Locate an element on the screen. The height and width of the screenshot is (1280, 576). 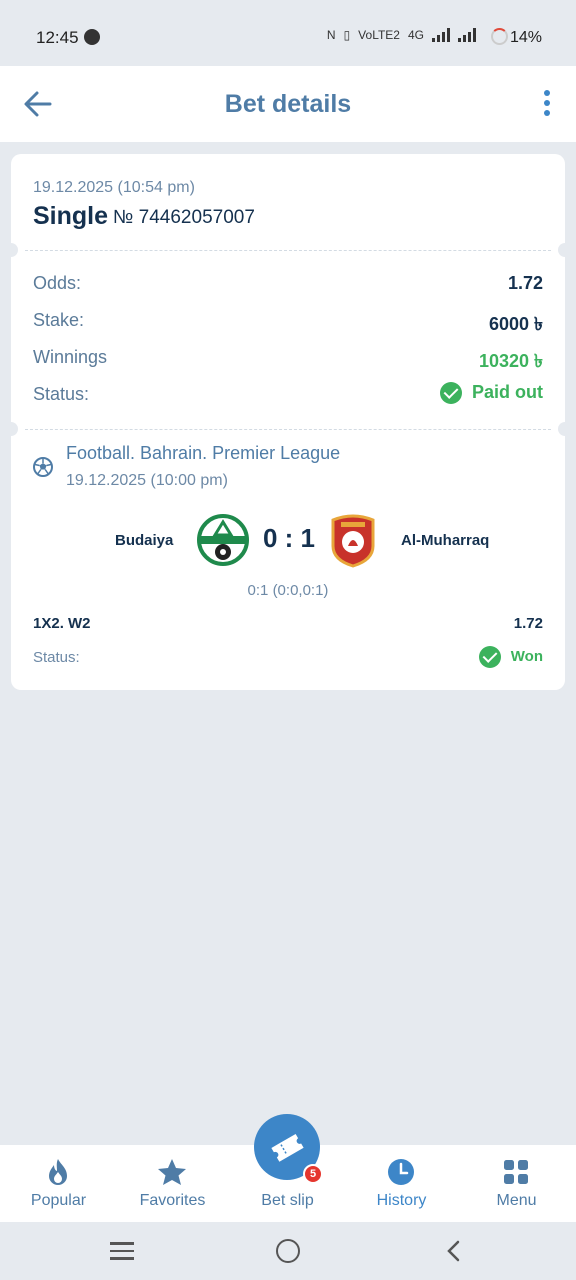
event-status-label: Status: is located at coordinates (56, 657).